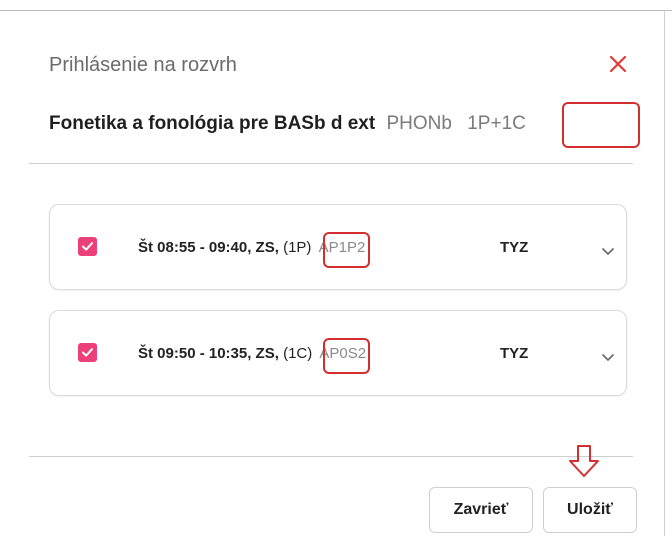  I want to click on window-right-border, so click(664, 273).